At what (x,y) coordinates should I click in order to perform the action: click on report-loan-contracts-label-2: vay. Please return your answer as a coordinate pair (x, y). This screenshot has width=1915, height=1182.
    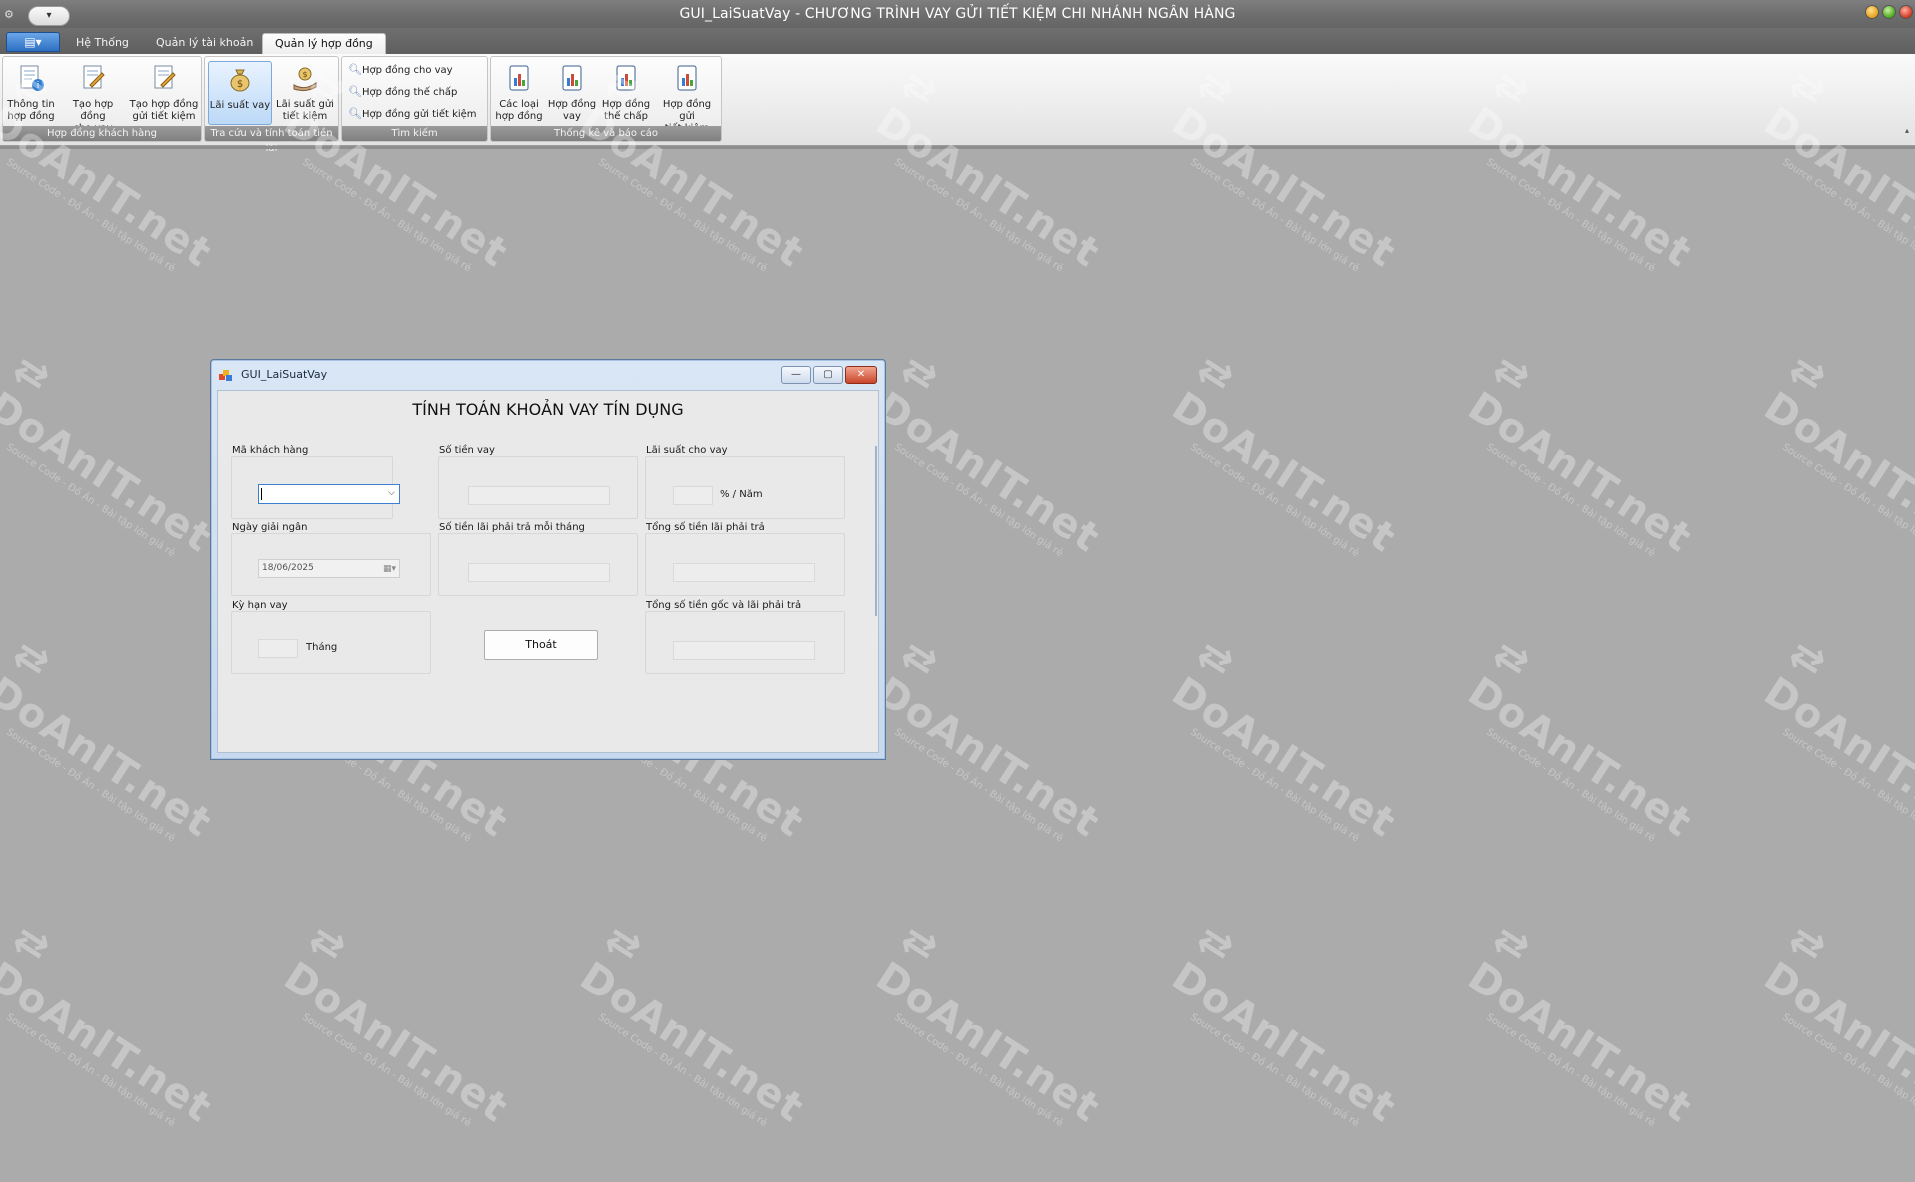
    Looking at the image, I should click on (572, 116).